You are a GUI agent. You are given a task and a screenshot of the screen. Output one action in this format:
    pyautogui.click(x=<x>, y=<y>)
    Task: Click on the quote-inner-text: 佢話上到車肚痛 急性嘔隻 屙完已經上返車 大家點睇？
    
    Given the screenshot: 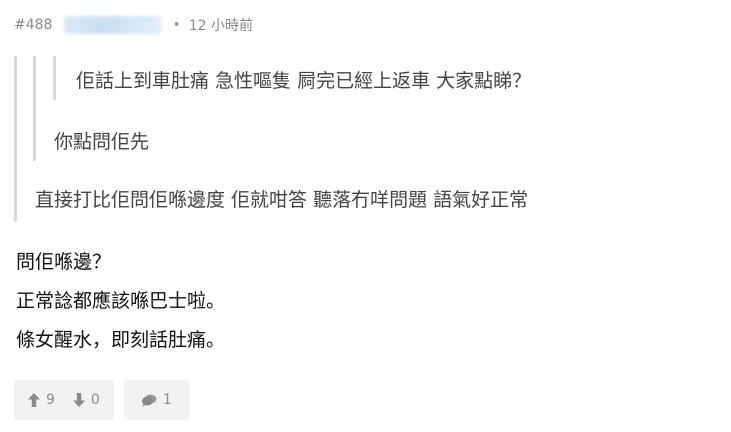 What is the action you would take?
    pyautogui.click(x=304, y=81)
    